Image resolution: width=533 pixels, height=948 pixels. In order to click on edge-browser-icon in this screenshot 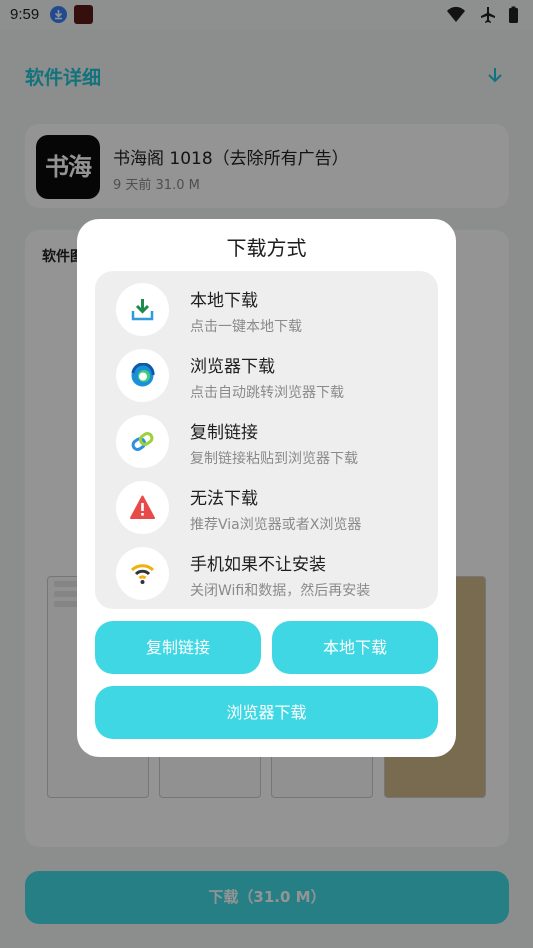, I will do `click(142, 375)`.